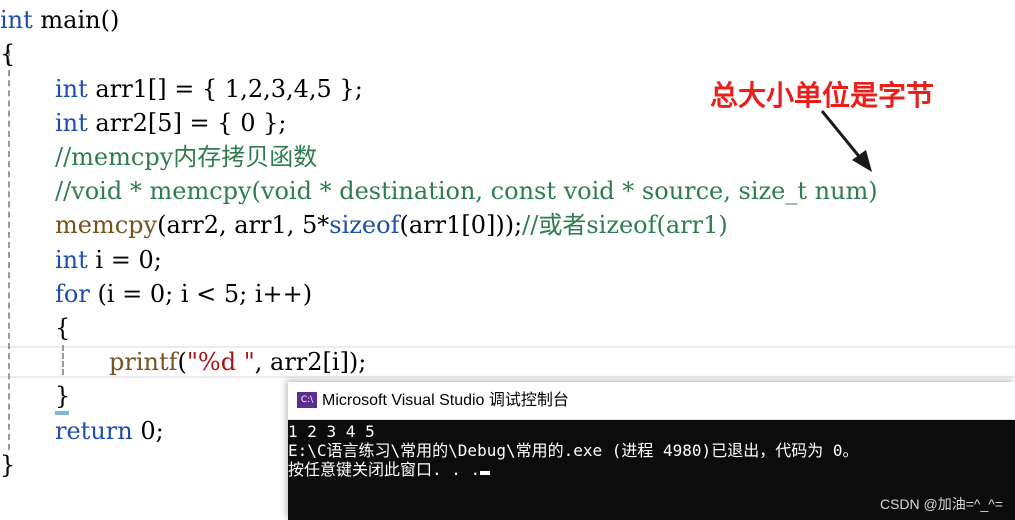 This screenshot has height=520, width=1015. Describe the element at coordinates (331, 431) in the screenshot. I see `console-line-1: 1 2 3 4 5` at that location.